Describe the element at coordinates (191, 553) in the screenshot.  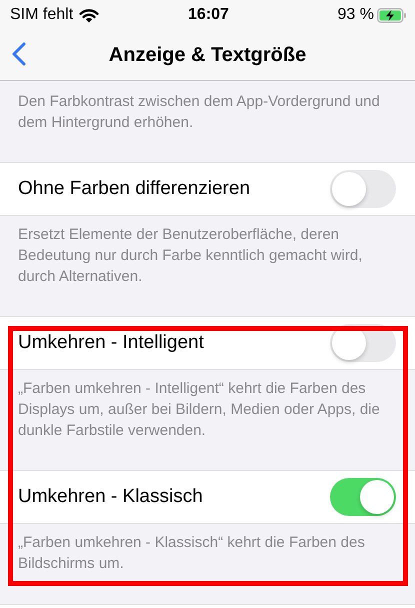
I see `setting-description: „Farben umkehren - Klassisch“ kehrt die Farben des Bildschirms um.` at that location.